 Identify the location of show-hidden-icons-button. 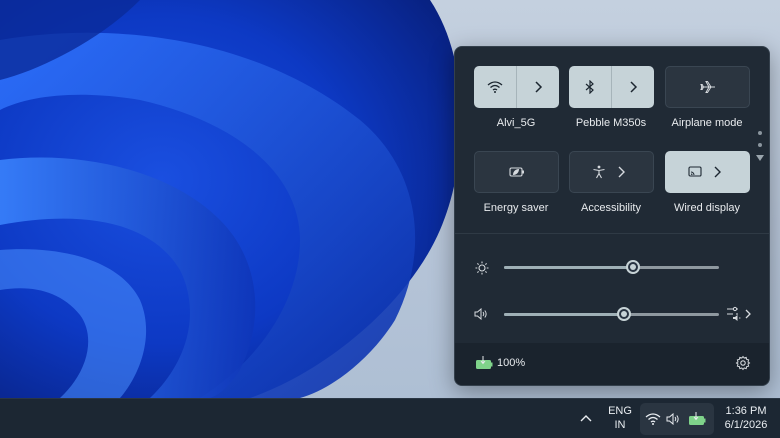
(586, 419).